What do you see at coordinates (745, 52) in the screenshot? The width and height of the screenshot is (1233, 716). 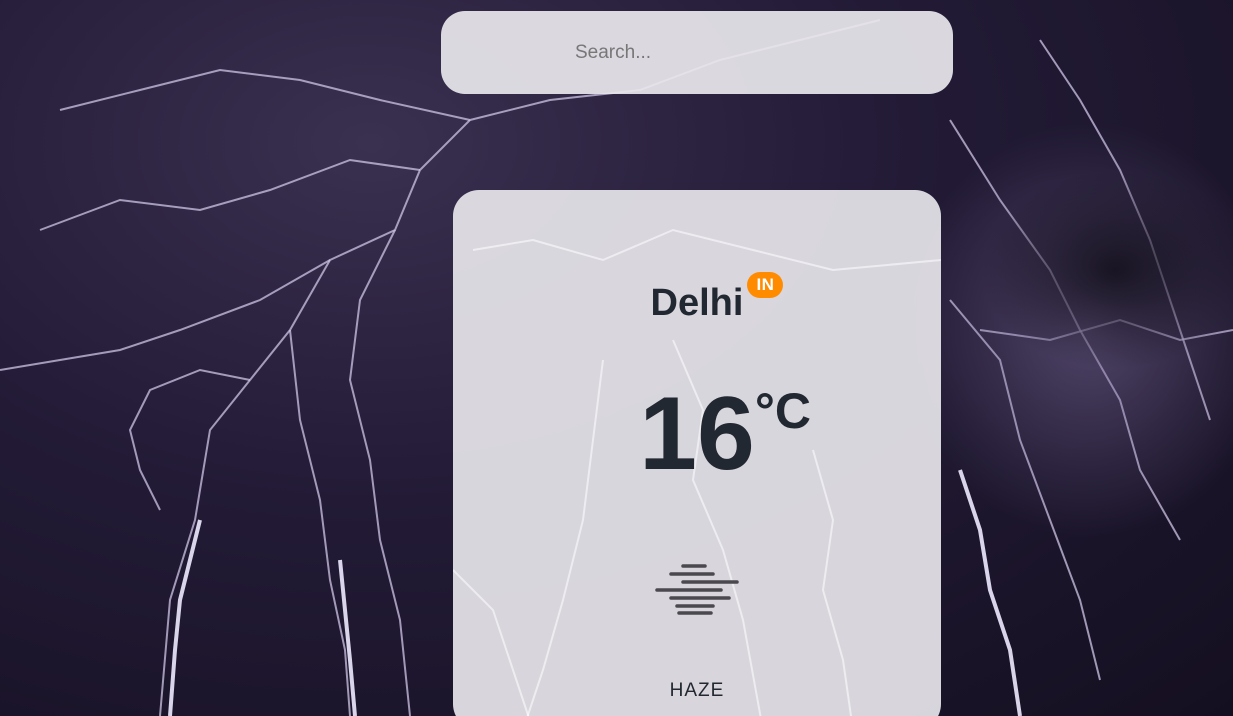 I see `search-input` at bounding box center [745, 52].